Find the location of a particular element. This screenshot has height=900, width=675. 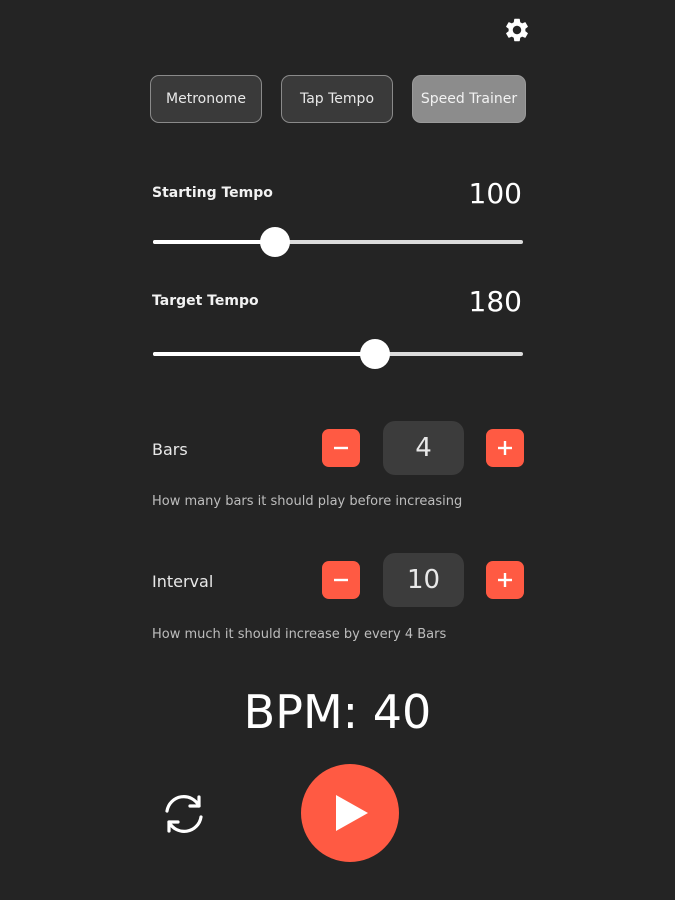

interval-label: Interval is located at coordinates (183, 581).